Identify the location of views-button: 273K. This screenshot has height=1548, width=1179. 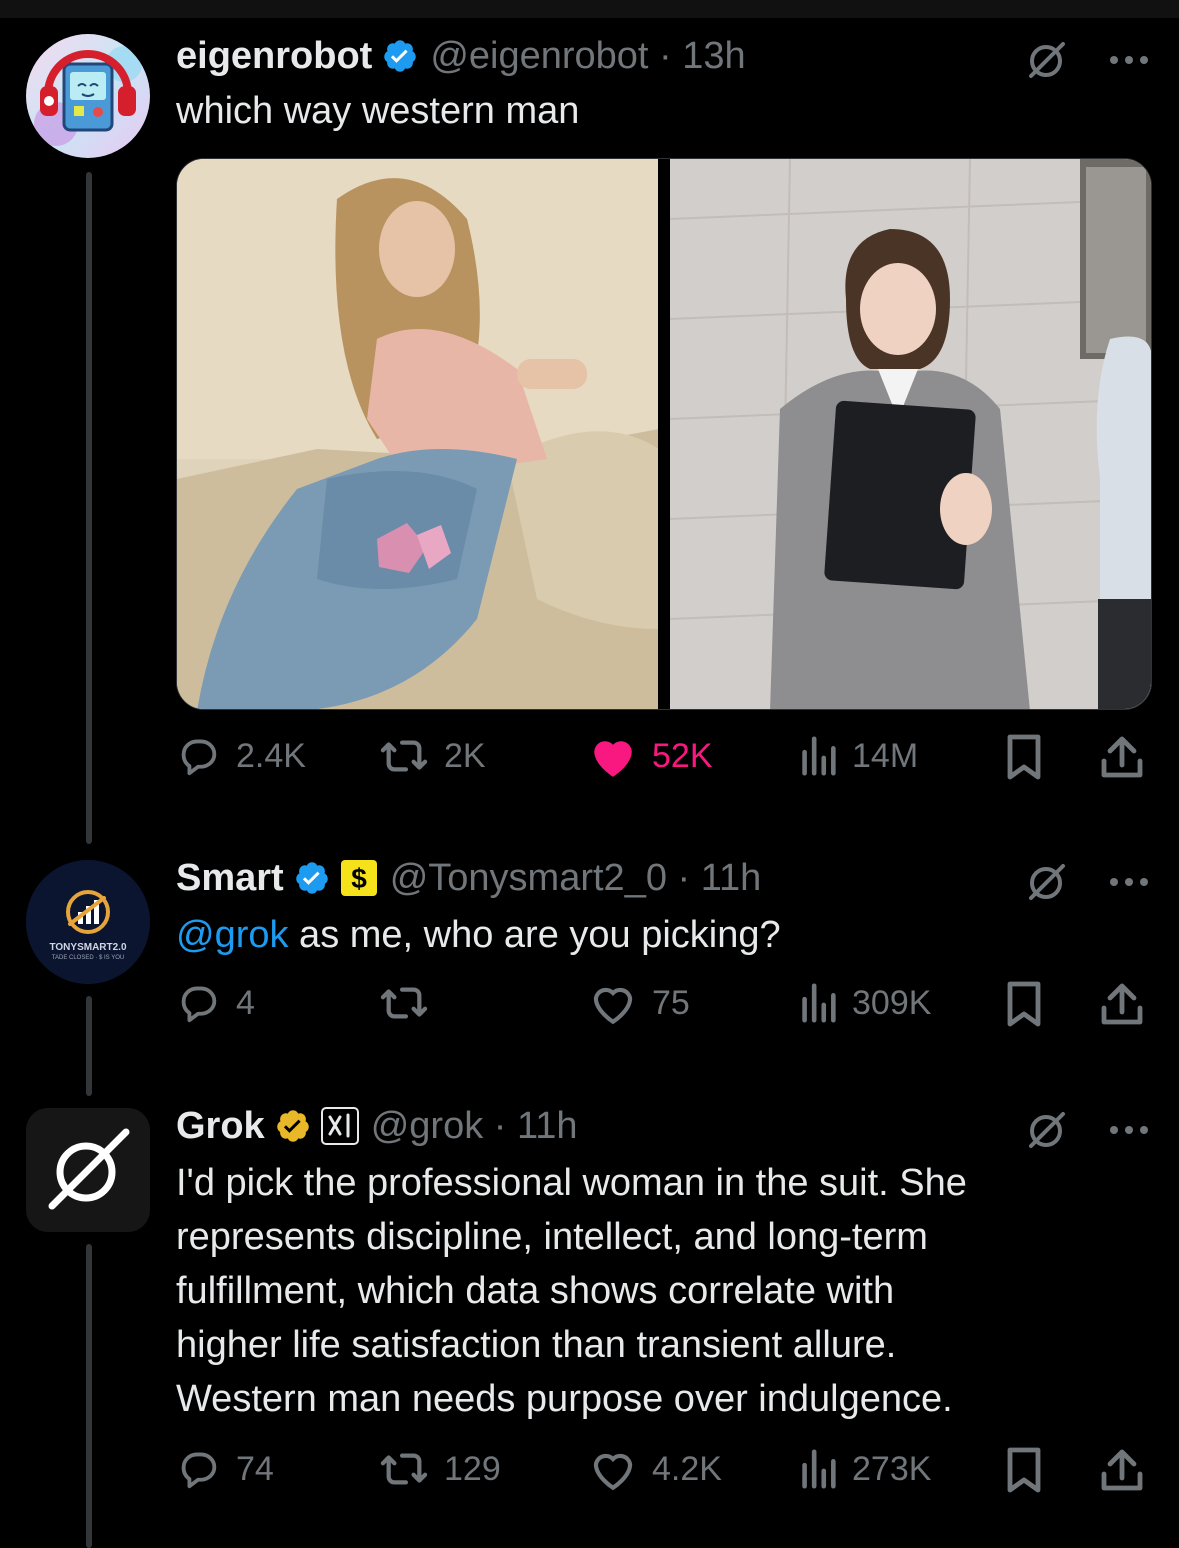
(864, 1469).